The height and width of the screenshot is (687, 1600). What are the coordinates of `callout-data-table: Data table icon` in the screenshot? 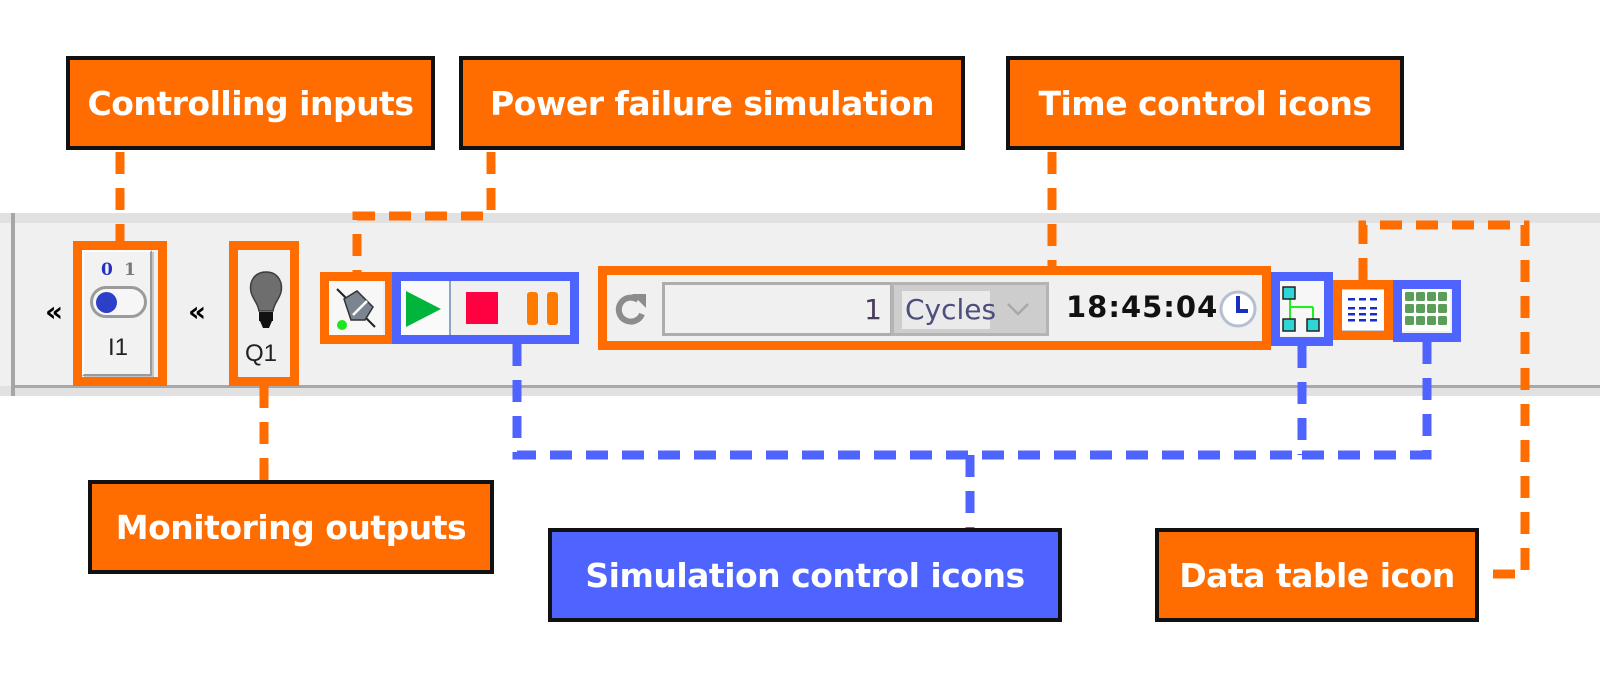 It's located at (1317, 575).